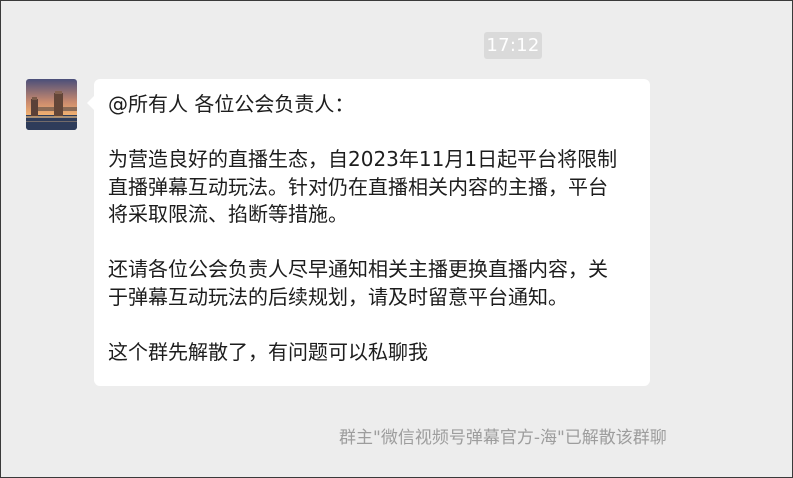 Image resolution: width=793 pixels, height=478 pixels. What do you see at coordinates (503, 438) in the screenshot?
I see `group-dissolved-notice: 群主"微信视频号弹幕官方-海"已解散该群聊` at bounding box center [503, 438].